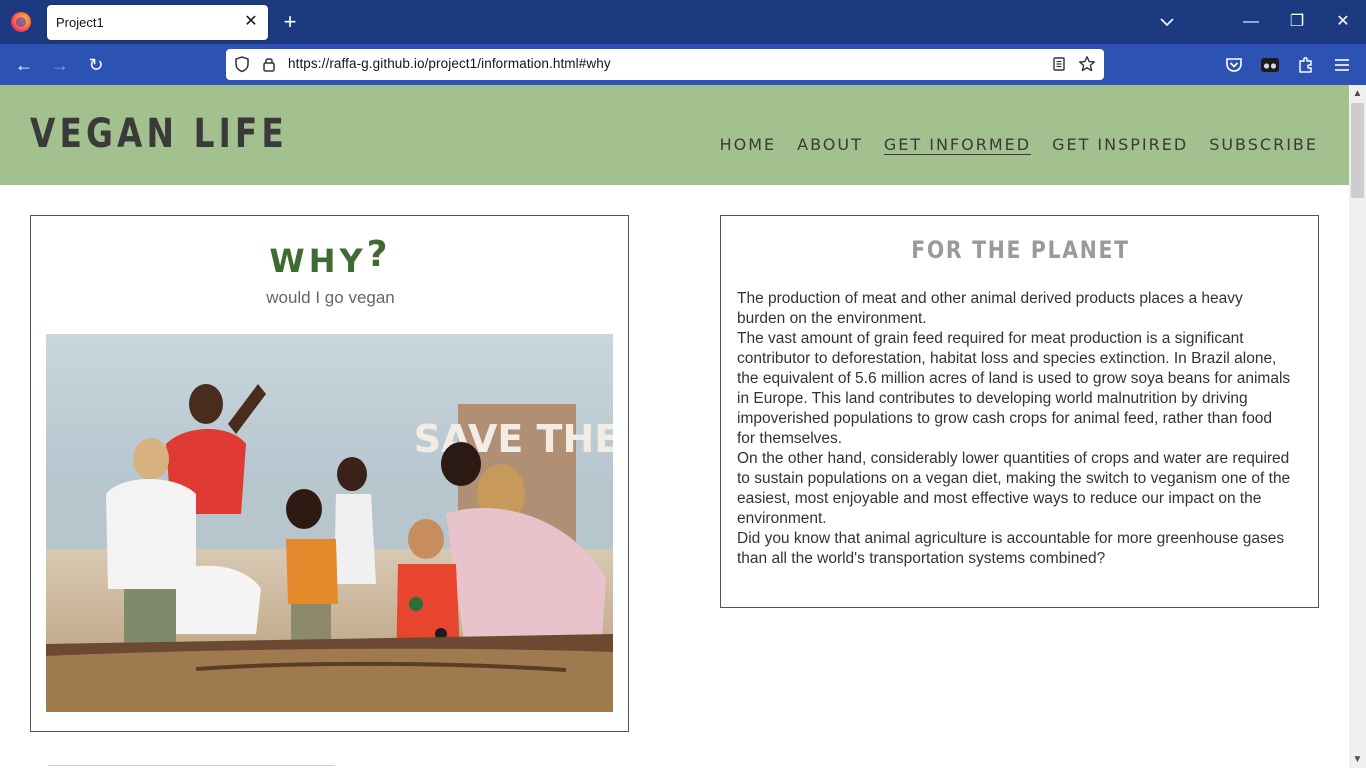  I want to click on firefox-logo-icon, so click(21, 22).